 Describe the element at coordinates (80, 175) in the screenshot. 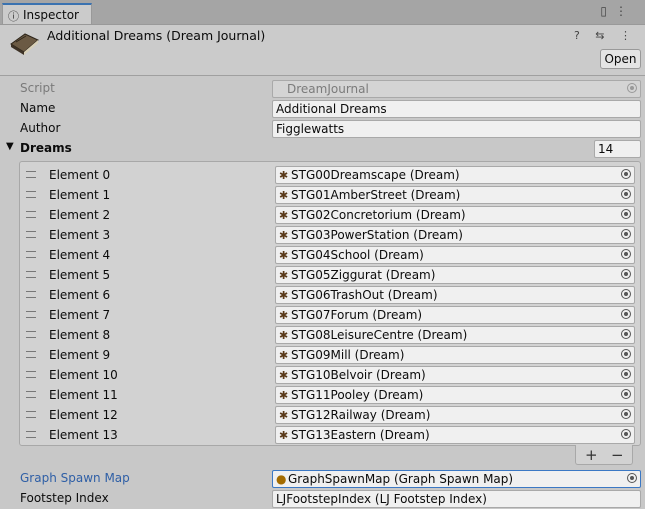

I see `element-label: Element 0` at that location.